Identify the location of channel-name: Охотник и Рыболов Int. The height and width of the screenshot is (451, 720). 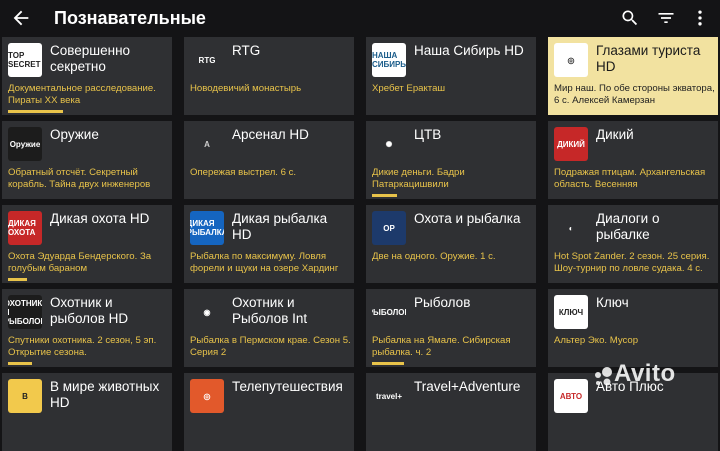
(270, 310).